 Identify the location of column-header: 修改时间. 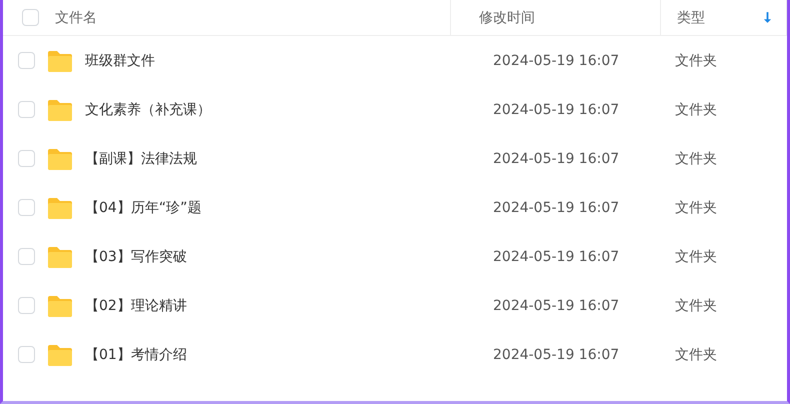
(507, 17).